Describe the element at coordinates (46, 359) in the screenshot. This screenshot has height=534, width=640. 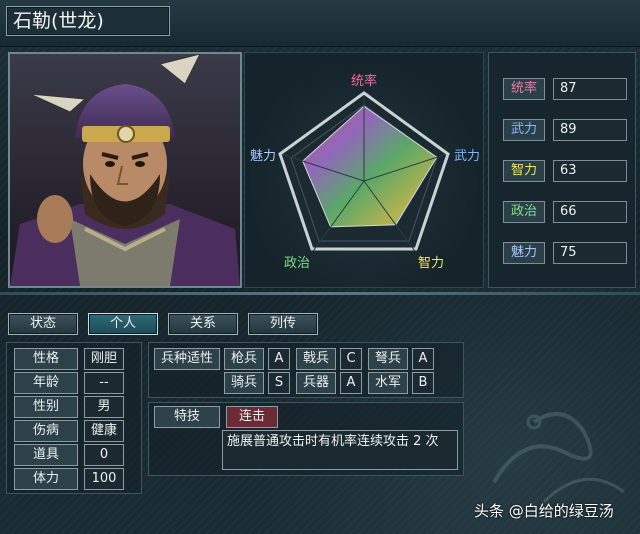
I see `info-label-personality: 性格` at that location.